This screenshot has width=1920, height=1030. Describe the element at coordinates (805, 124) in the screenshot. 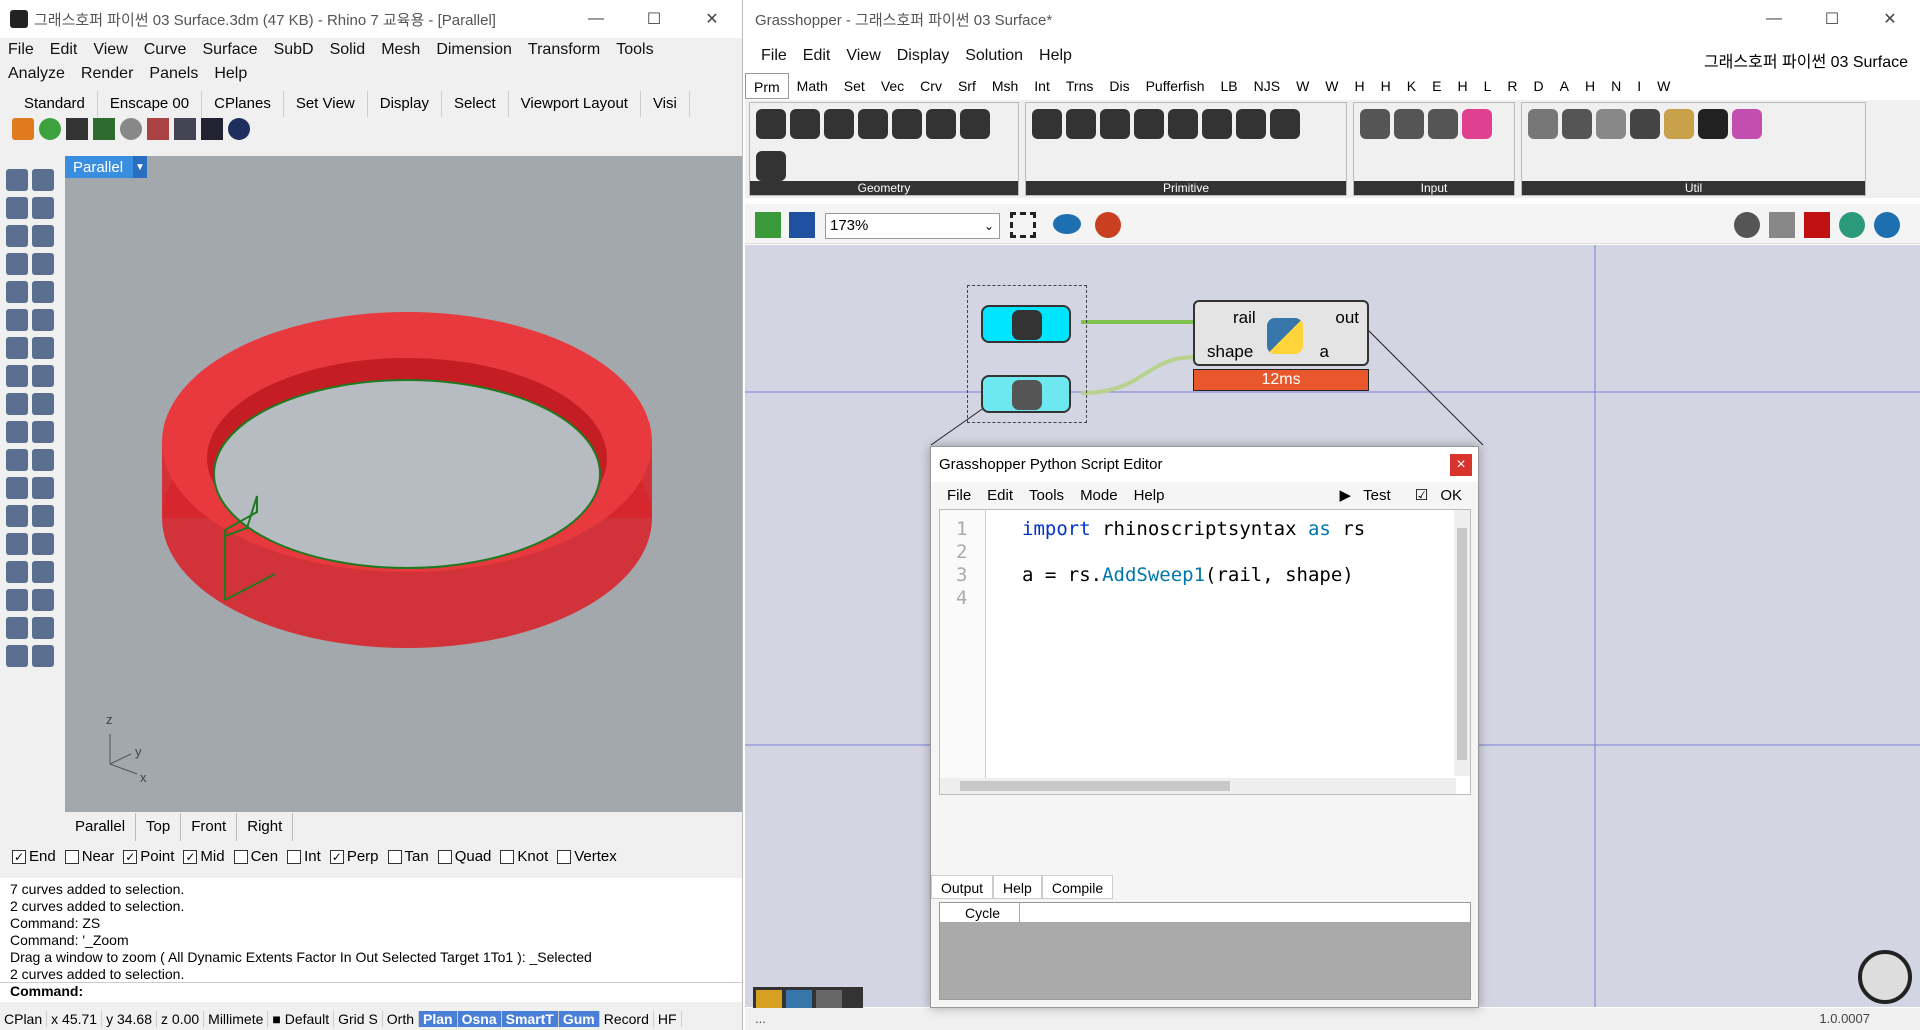

I see `vector-param-icon` at that location.